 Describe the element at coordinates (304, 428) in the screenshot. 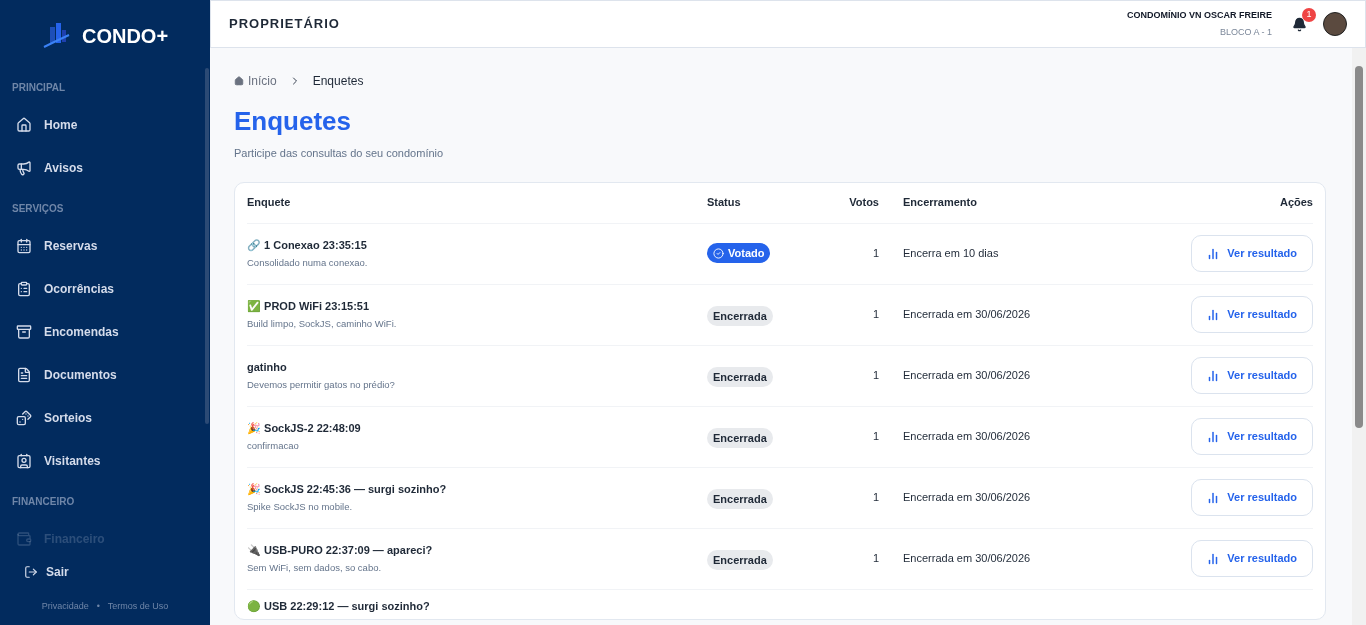

I see `poll-title: 🎉 SockJS-2 22:48:09` at that location.